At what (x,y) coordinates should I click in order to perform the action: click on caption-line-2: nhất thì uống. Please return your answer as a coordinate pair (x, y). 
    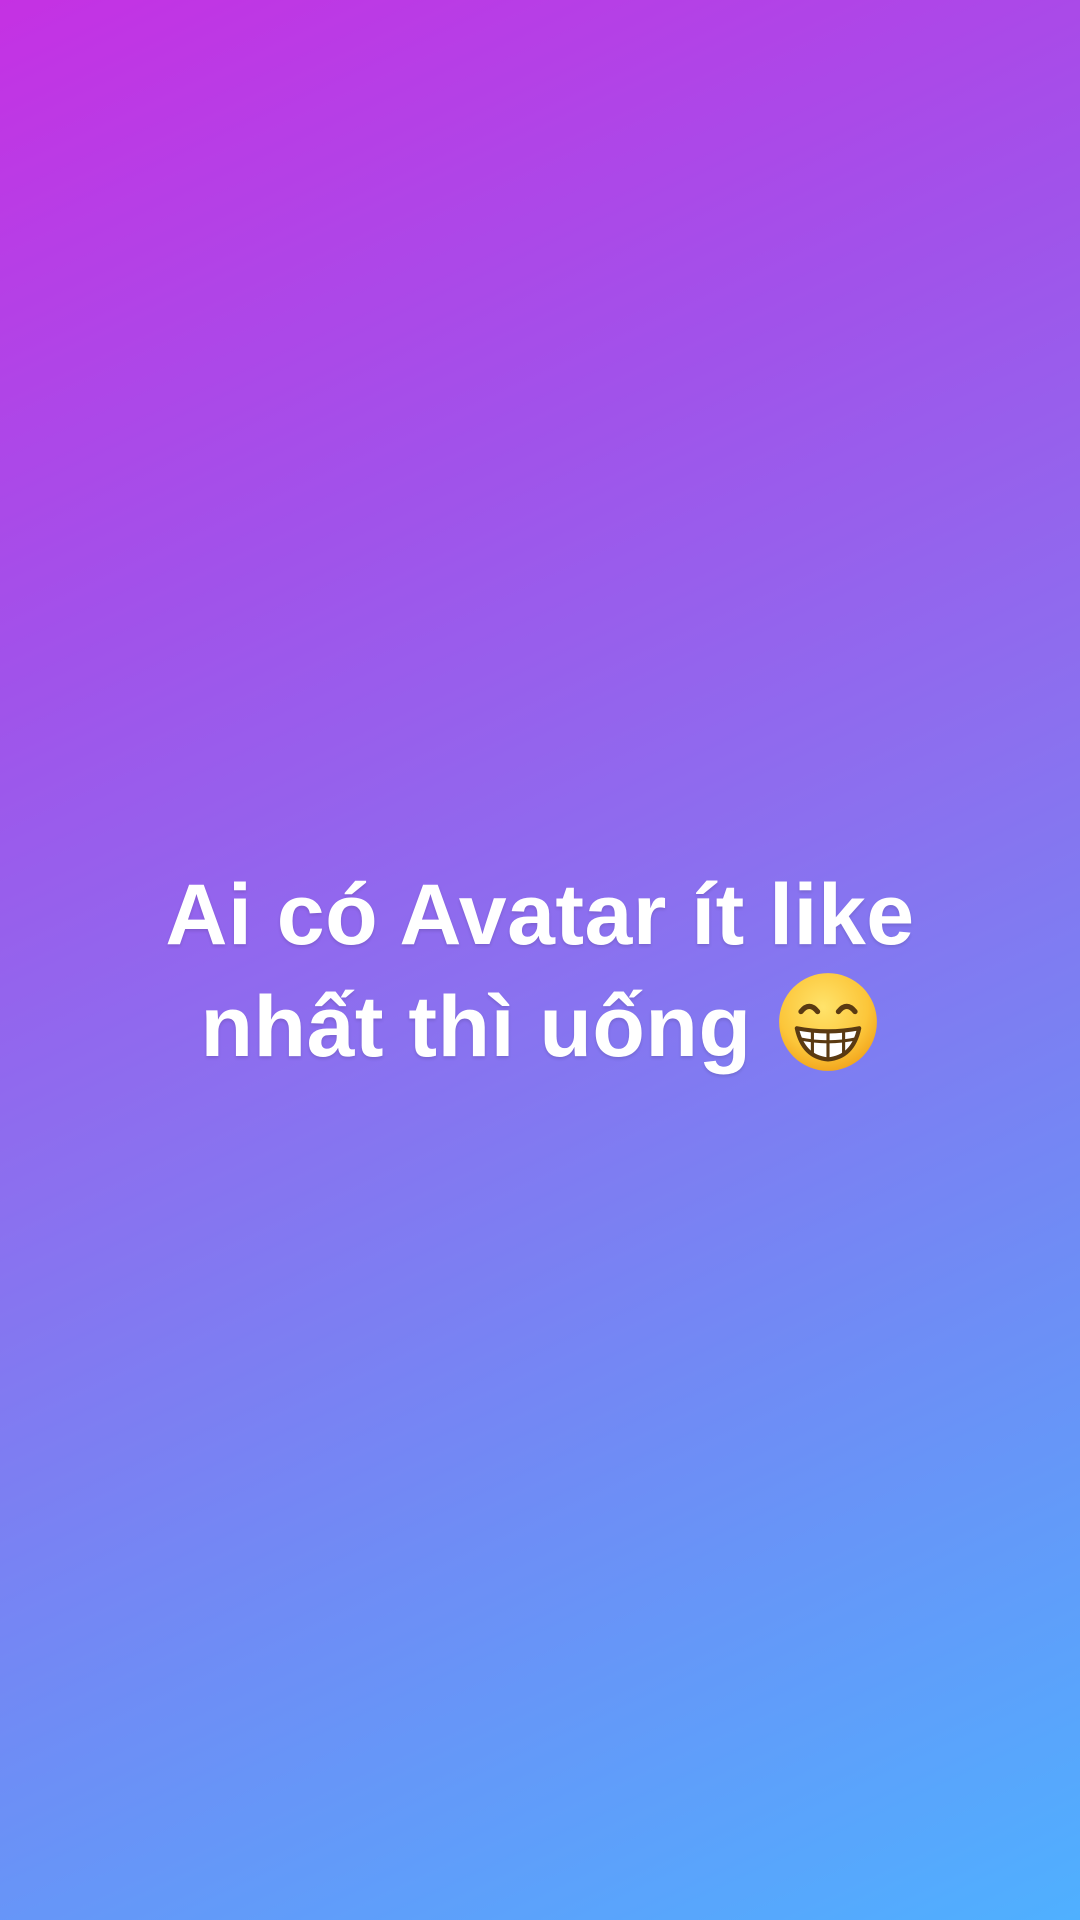
    Looking at the image, I should click on (476, 1027).